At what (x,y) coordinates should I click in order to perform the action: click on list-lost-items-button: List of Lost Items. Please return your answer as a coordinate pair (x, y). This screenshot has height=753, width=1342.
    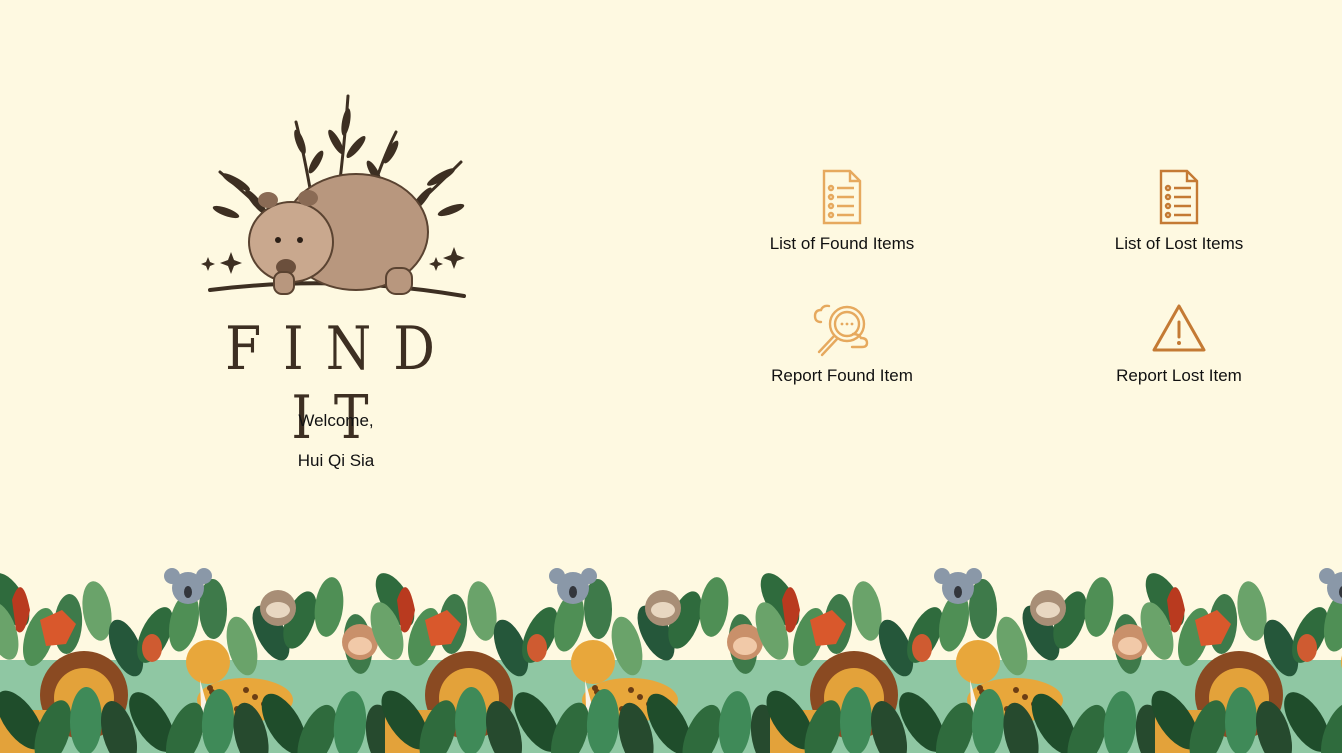
    Looking at the image, I should click on (1179, 211).